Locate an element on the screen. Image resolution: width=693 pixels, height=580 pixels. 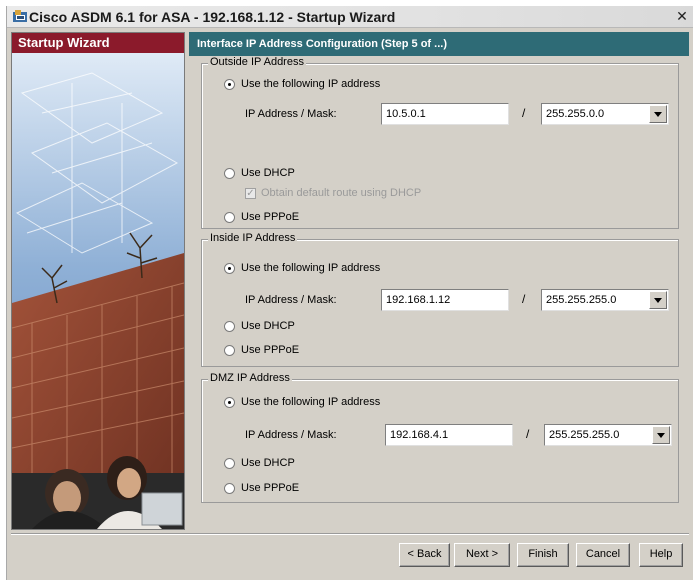
inside-use-dhcp-radio: Use DHCP is located at coordinates (259, 326).